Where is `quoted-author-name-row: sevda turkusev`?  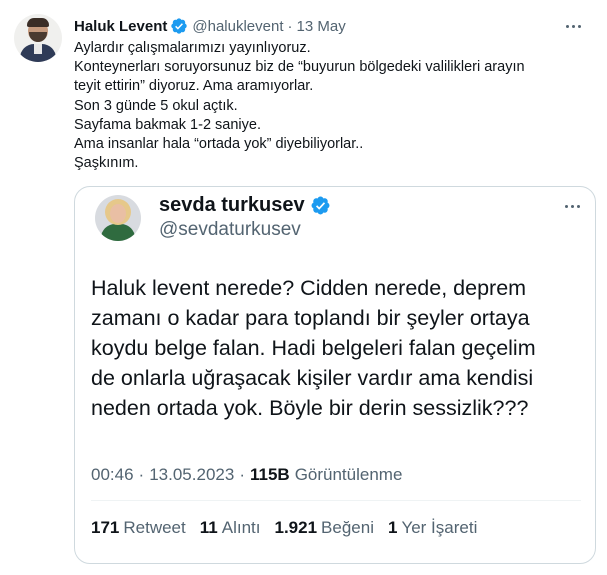
quoted-author-name-row: sevda turkusev is located at coordinates (247, 205).